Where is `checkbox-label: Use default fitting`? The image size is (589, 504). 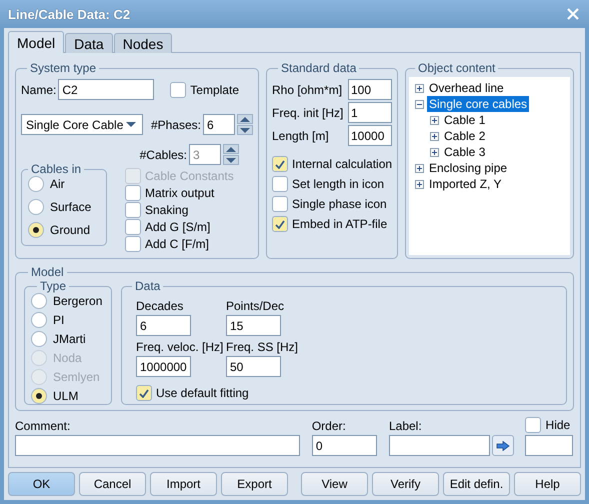 checkbox-label: Use default fitting is located at coordinates (202, 393).